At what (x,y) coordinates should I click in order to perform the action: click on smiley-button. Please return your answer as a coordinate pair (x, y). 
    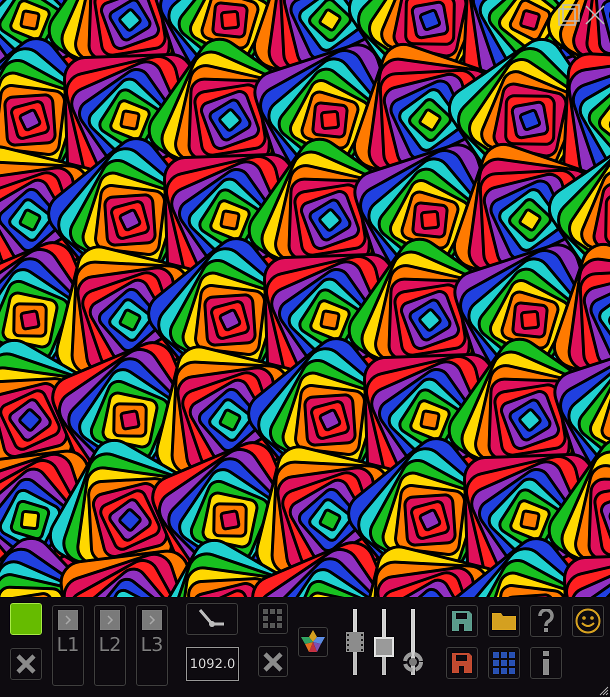
    Looking at the image, I should click on (588, 621).